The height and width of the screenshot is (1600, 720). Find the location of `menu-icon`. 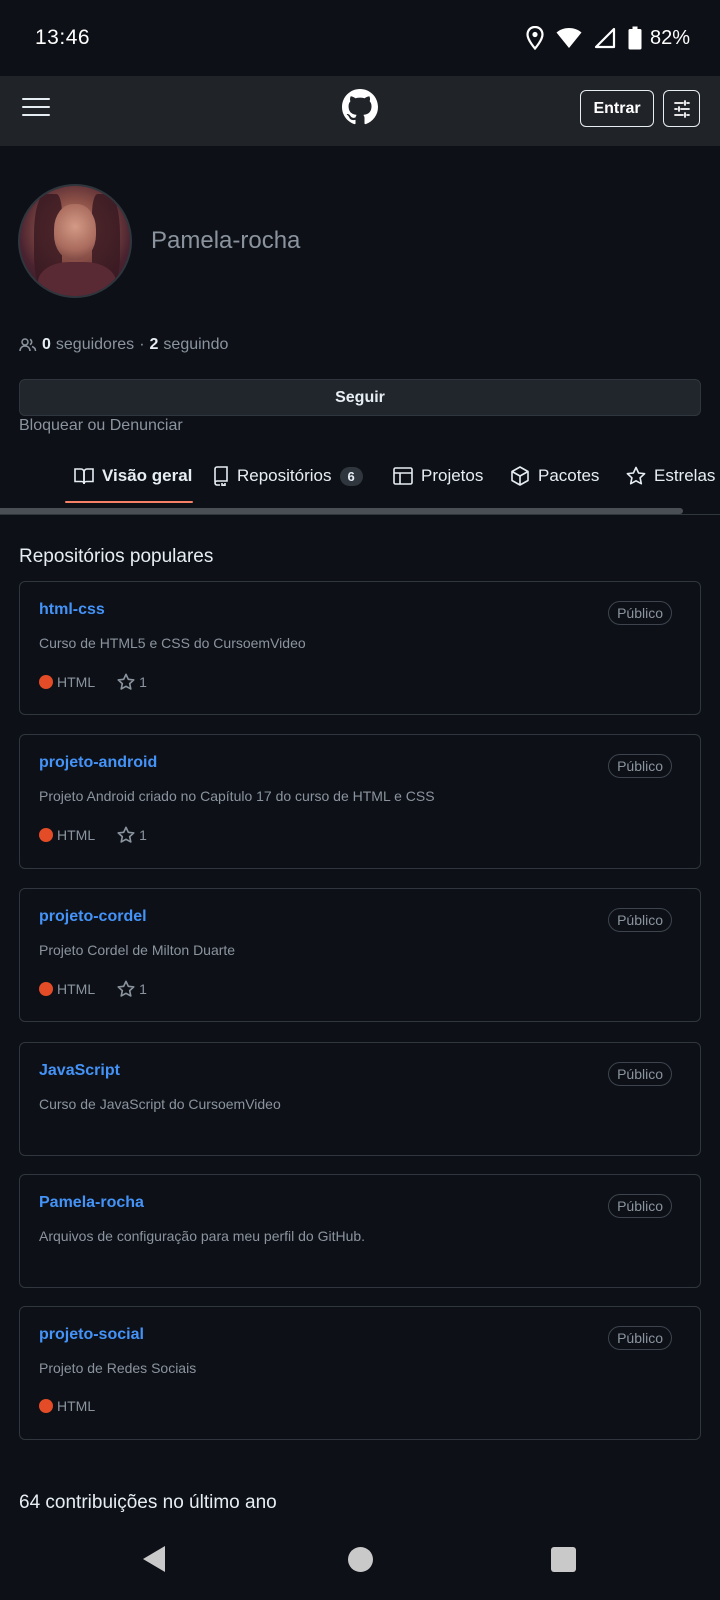

menu-icon is located at coordinates (36, 109).